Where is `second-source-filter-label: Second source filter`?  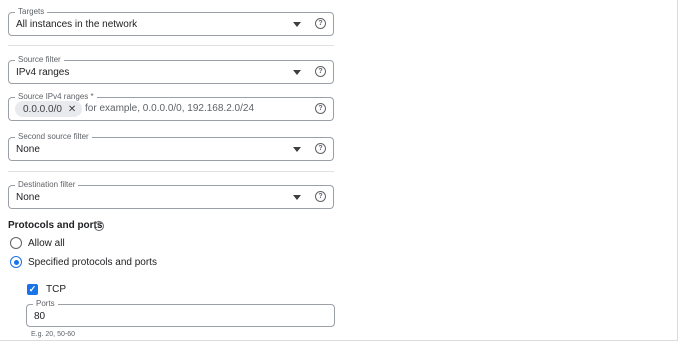
second-source-filter-label: Second source filter is located at coordinates (53, 136).